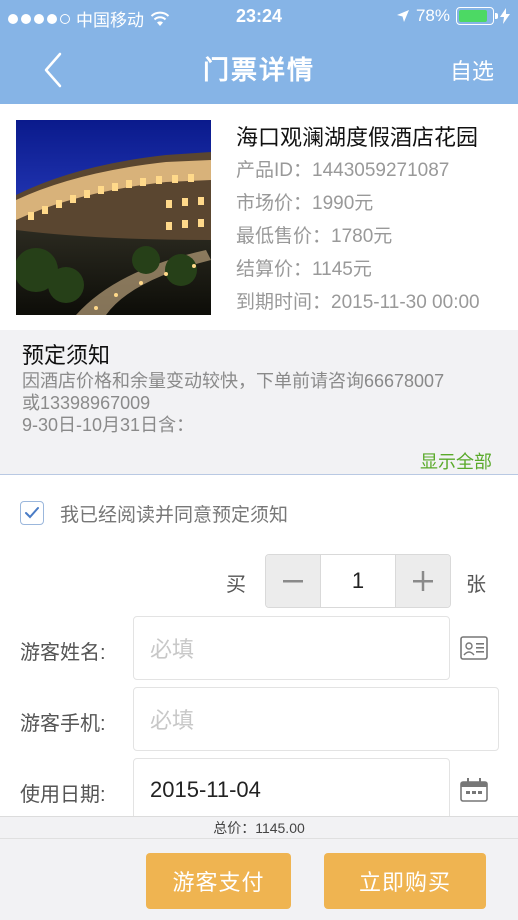 Image resolution: width=518 pixels, height=920 pixels. Describe the element at coordinates (358, 302) in the screenshot. I see `expire-time: 到期时间：2015-11-30 00:00` at that location.